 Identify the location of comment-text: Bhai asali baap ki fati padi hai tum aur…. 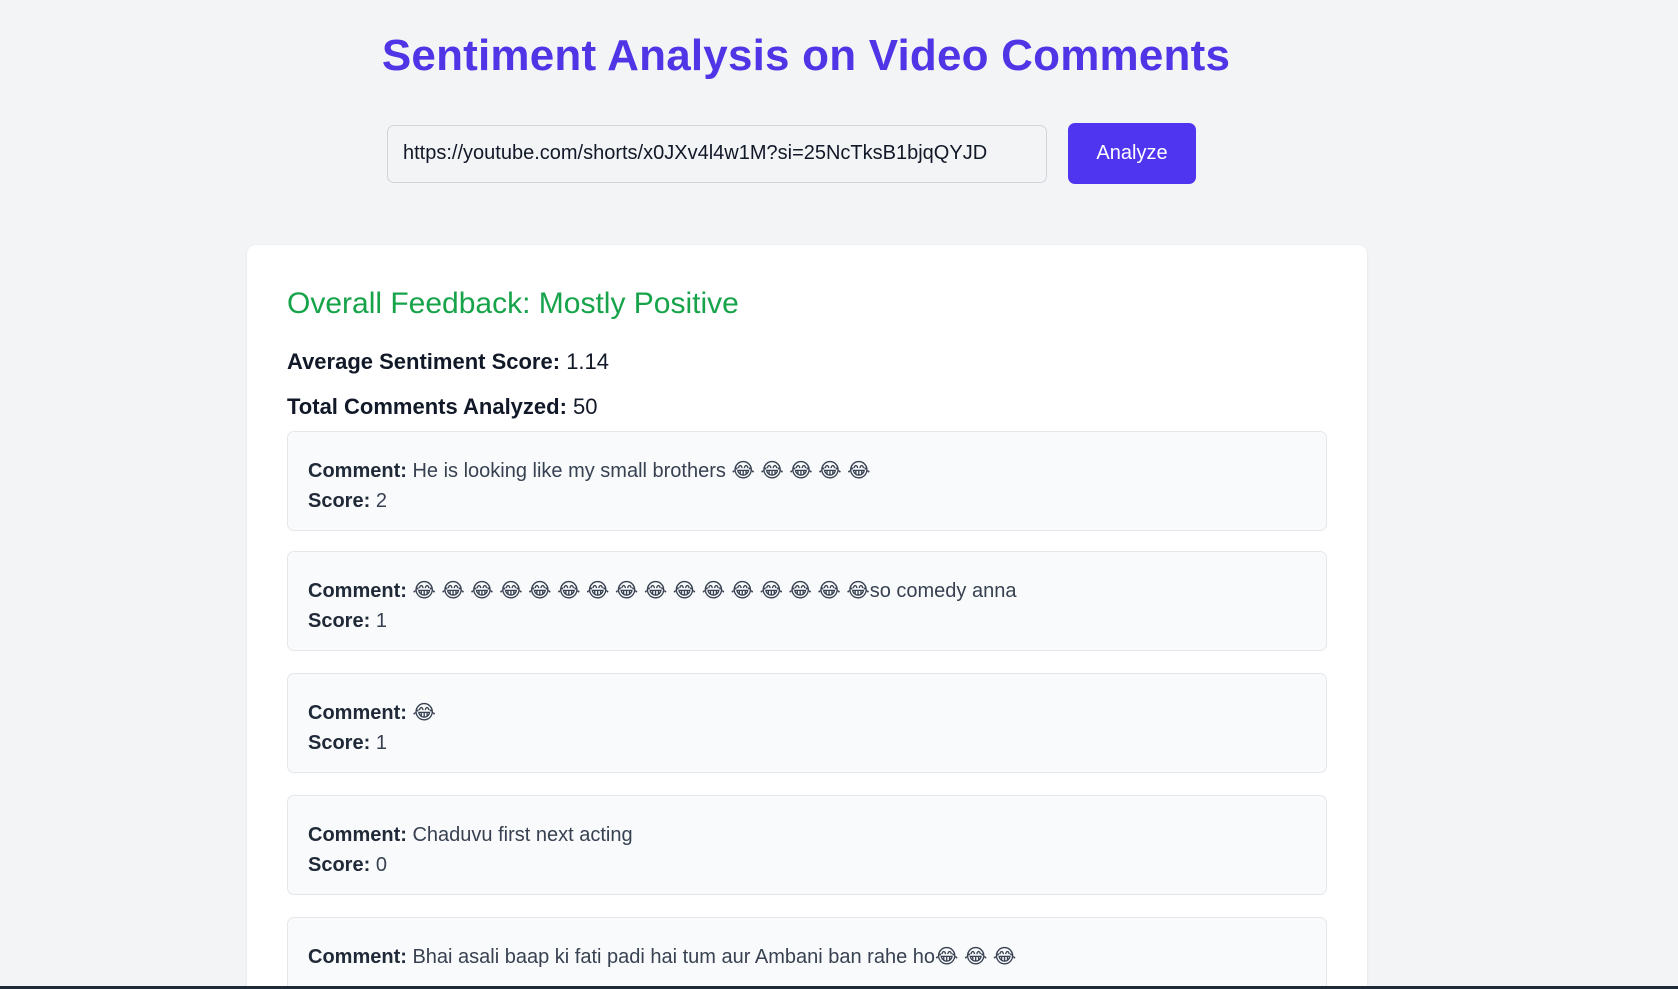
(714, 957).